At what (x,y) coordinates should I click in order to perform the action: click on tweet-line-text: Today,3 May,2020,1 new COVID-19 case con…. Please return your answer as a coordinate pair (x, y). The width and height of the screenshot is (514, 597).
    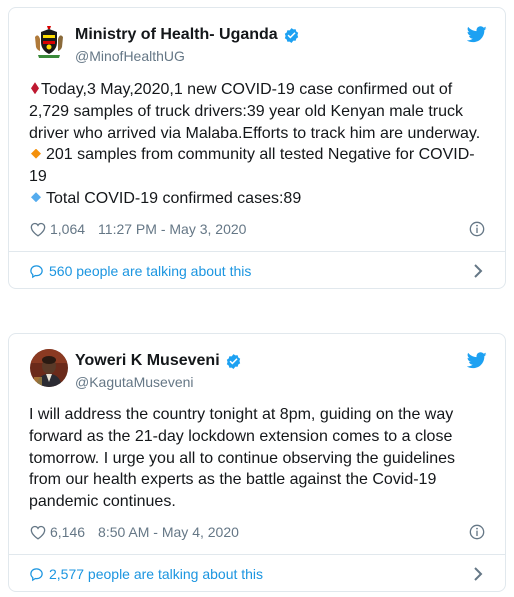
    Looking at the image, I should click on (247, 89).